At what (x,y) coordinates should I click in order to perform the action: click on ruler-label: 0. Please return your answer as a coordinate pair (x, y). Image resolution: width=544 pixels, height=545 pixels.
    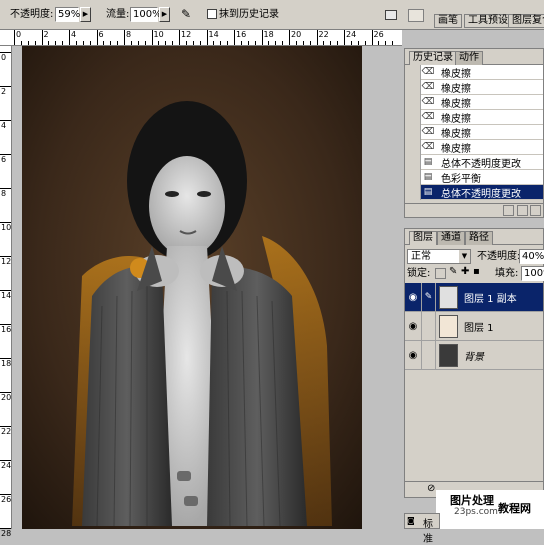
    Looking at the image, I should click on (19, 34).